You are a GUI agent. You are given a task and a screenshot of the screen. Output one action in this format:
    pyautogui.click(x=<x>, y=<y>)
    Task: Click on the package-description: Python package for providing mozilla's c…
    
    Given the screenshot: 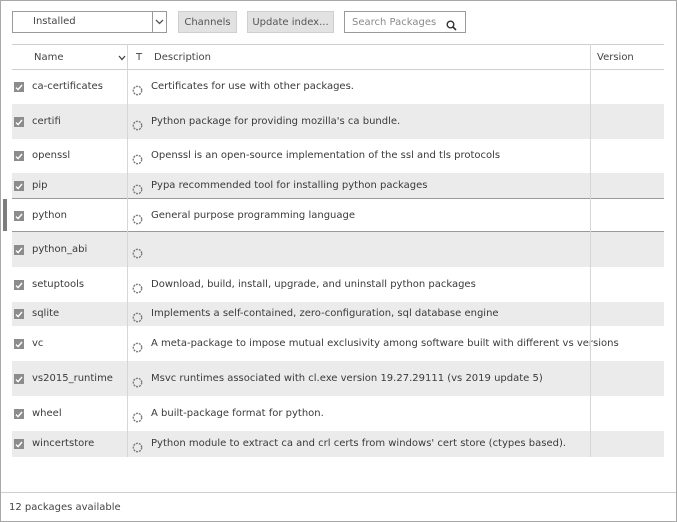 What is the action you would take?
    pyautogui.click(x=276, y=121)
    